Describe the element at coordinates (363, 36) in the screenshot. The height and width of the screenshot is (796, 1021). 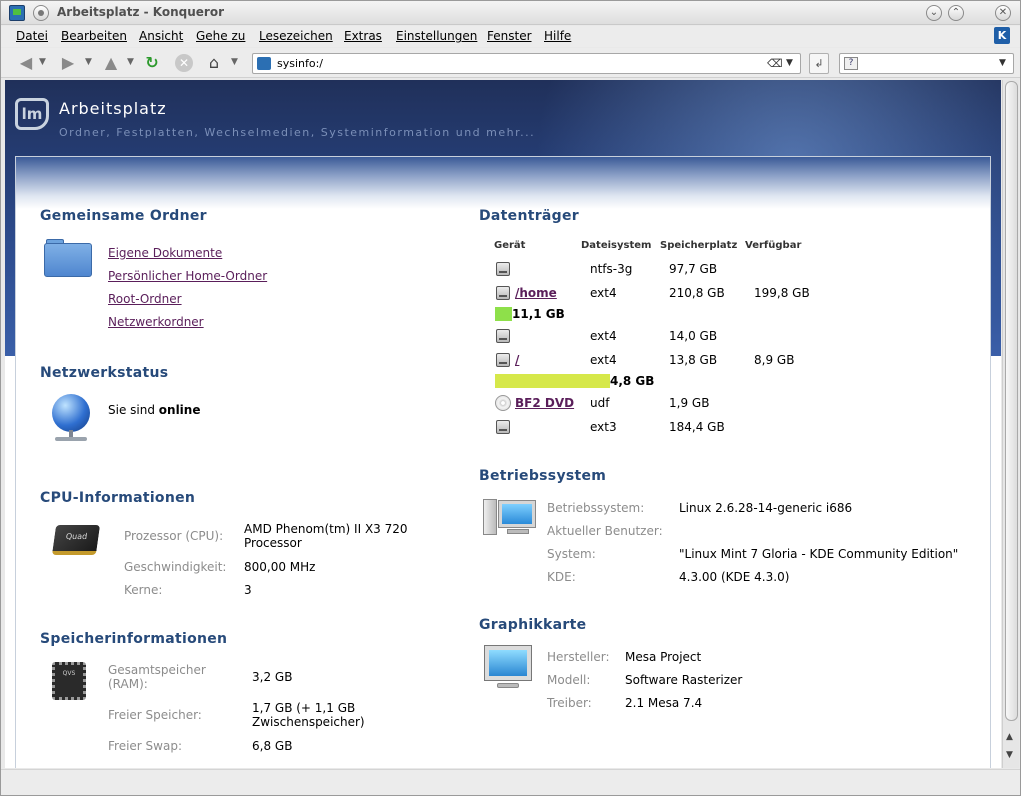
I see `menu-extras: Extras` at that location.